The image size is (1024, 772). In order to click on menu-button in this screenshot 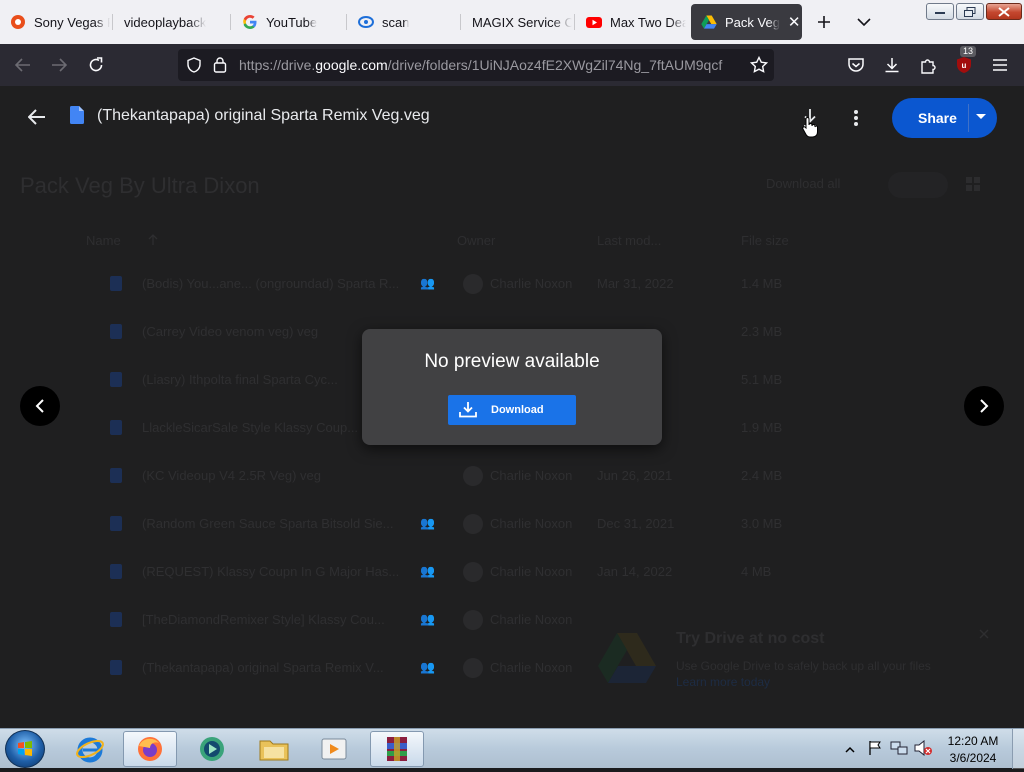, I will do `click(1000, 65)`.